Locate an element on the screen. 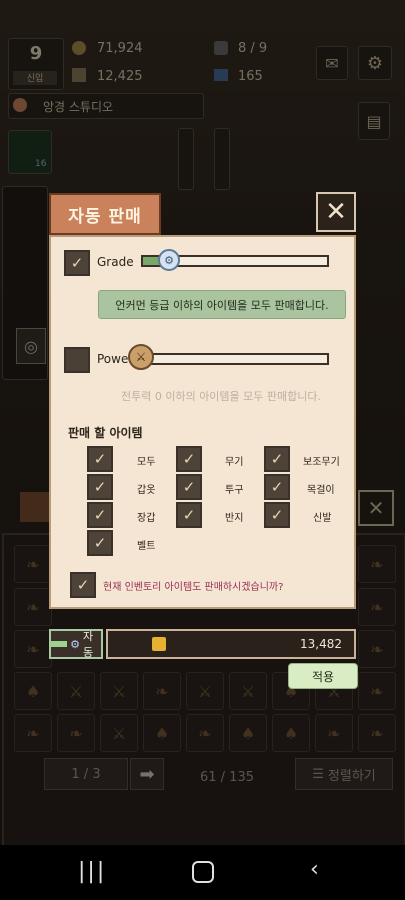  item-label-helmet: 투구 is located at coordinates (234, 490).